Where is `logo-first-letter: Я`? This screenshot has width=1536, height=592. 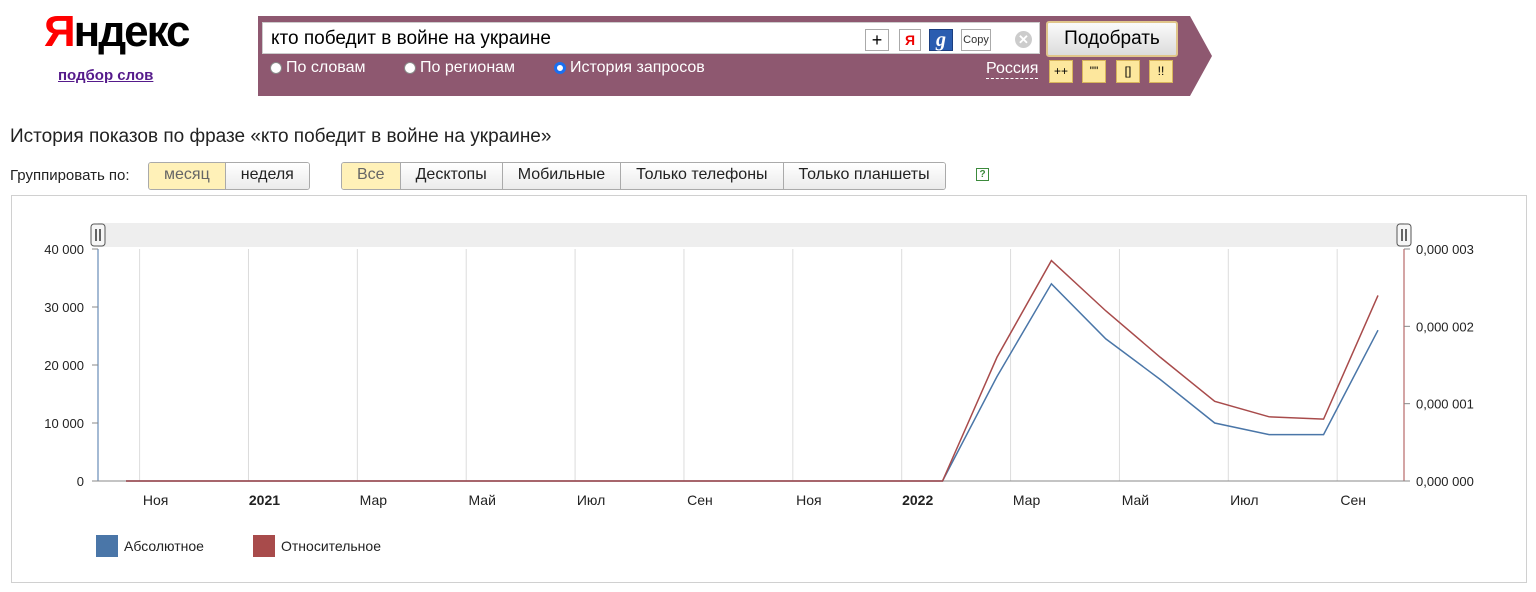 logo-first-letter: Я is located at coordinates (60, 31).